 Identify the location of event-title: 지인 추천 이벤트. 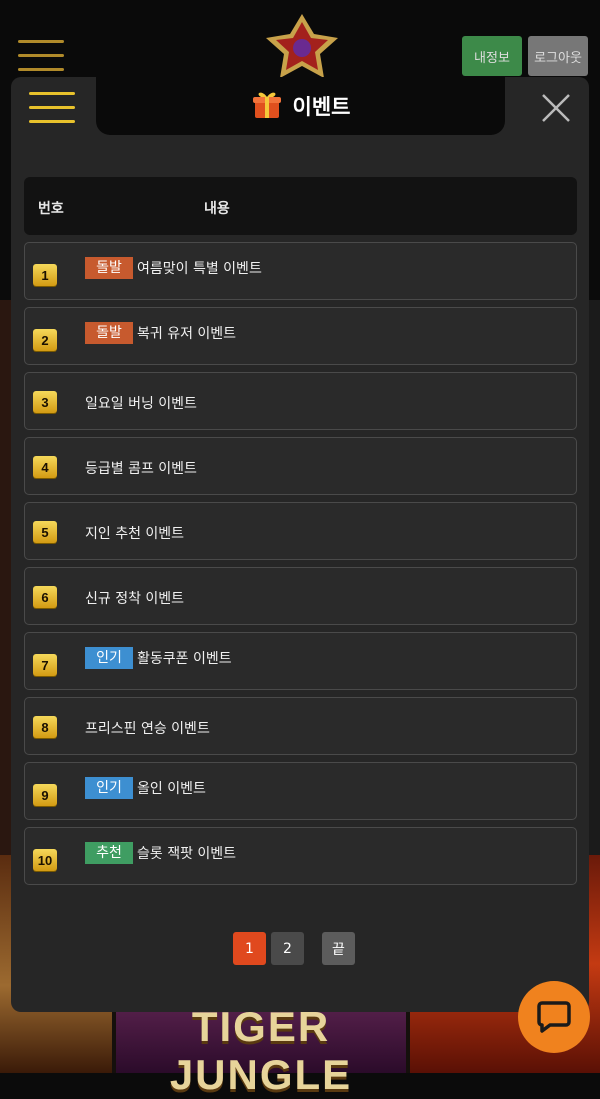
(134, 533).